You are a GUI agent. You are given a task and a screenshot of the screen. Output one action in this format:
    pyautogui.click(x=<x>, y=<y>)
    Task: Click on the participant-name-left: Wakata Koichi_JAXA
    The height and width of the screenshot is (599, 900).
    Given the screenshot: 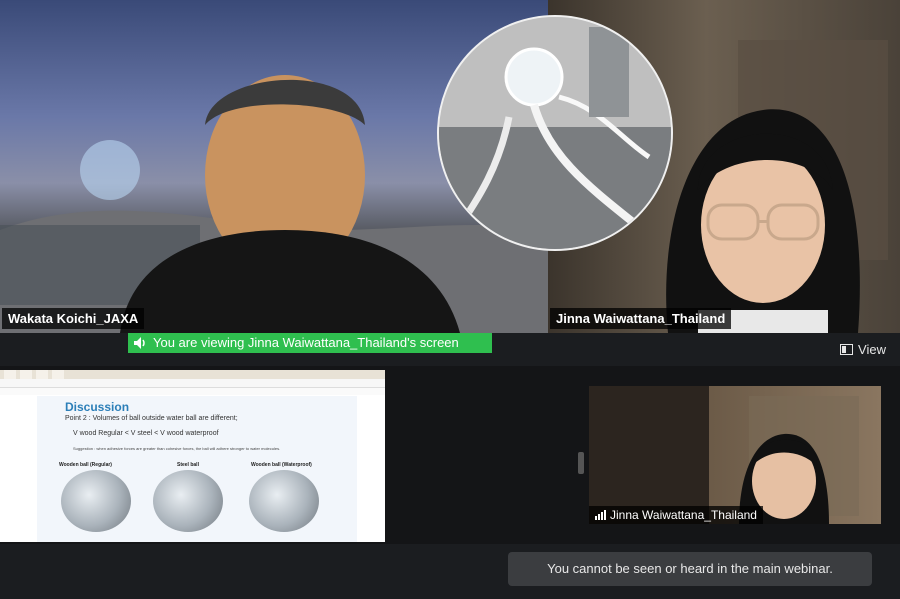 What is the action you would take?
    pyautogui.click(x=73, y=318)
    